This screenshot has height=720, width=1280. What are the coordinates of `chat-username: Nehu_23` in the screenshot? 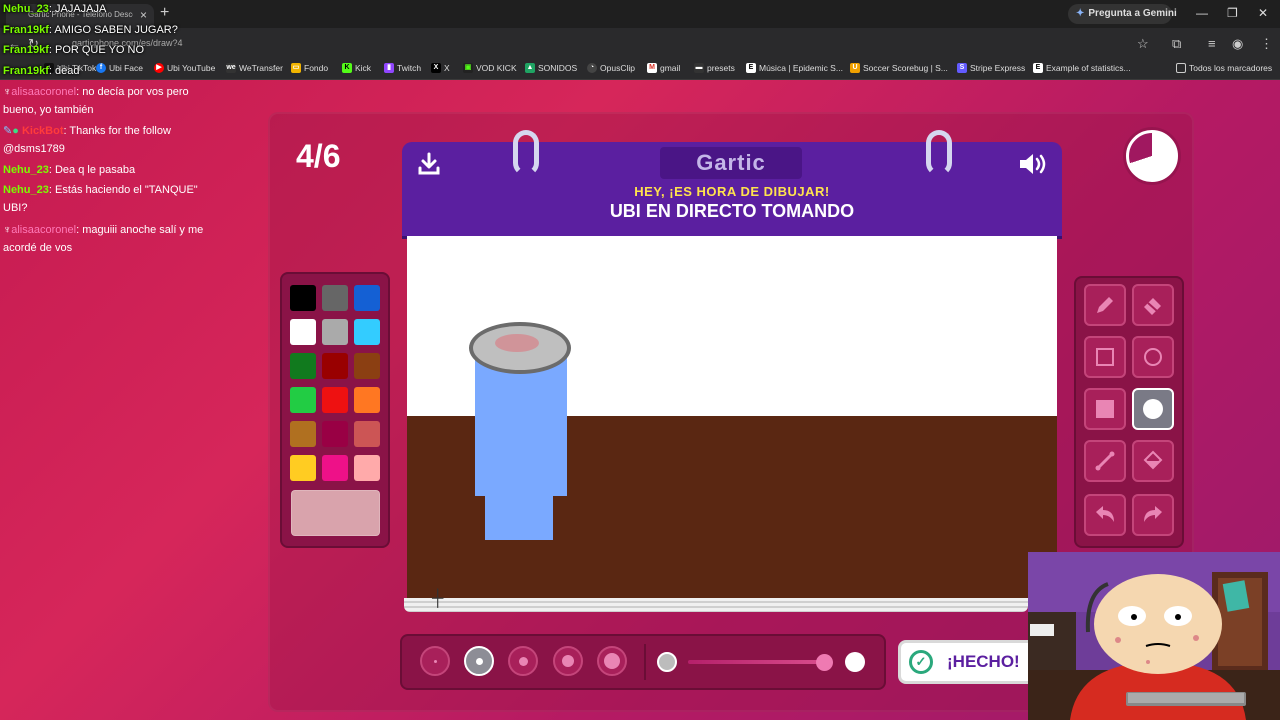 It's located at (26, 190).